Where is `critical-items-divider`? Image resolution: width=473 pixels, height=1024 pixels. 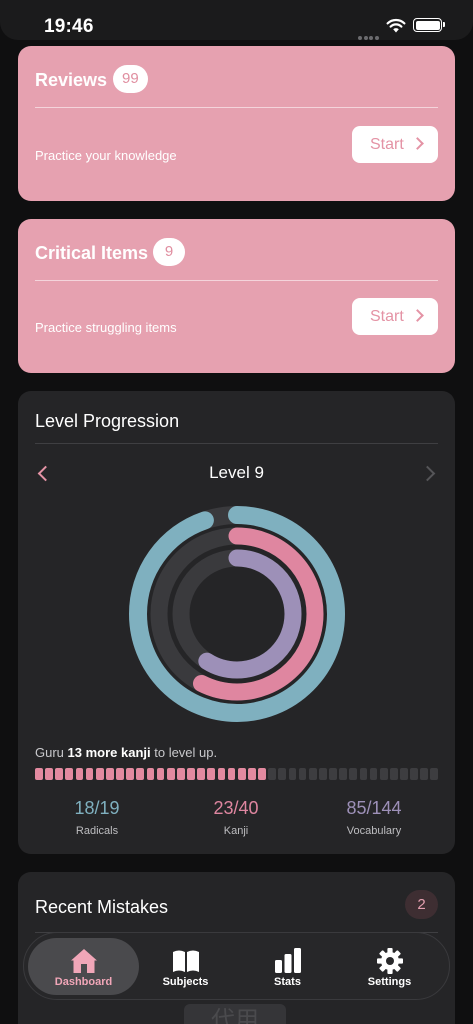
critical-items-divider is located at coordinates (236, 280).